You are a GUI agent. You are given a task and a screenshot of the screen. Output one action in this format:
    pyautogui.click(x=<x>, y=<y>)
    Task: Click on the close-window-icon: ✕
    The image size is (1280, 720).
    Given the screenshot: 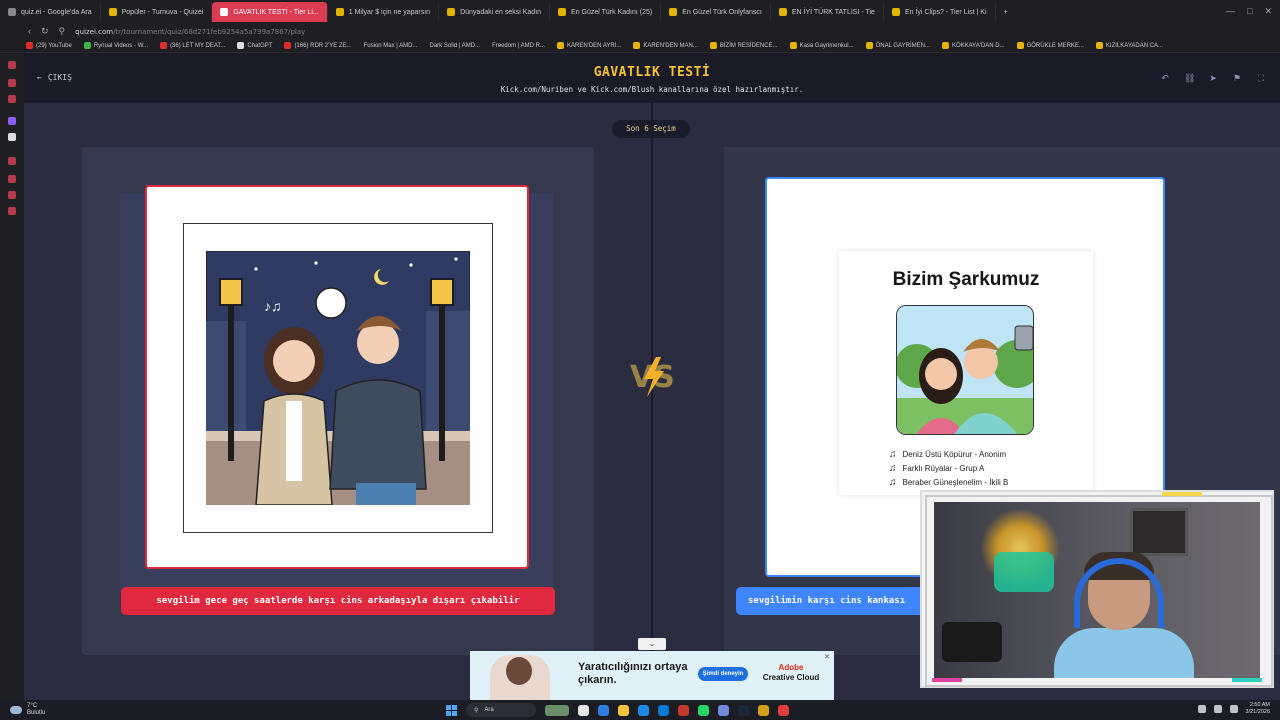 What is the action you would take?
    pyautogui.click(x=1268, y=11)
    